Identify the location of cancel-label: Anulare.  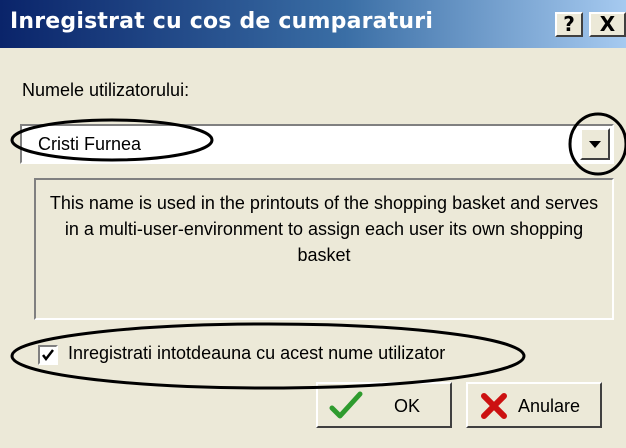
(549, 406).